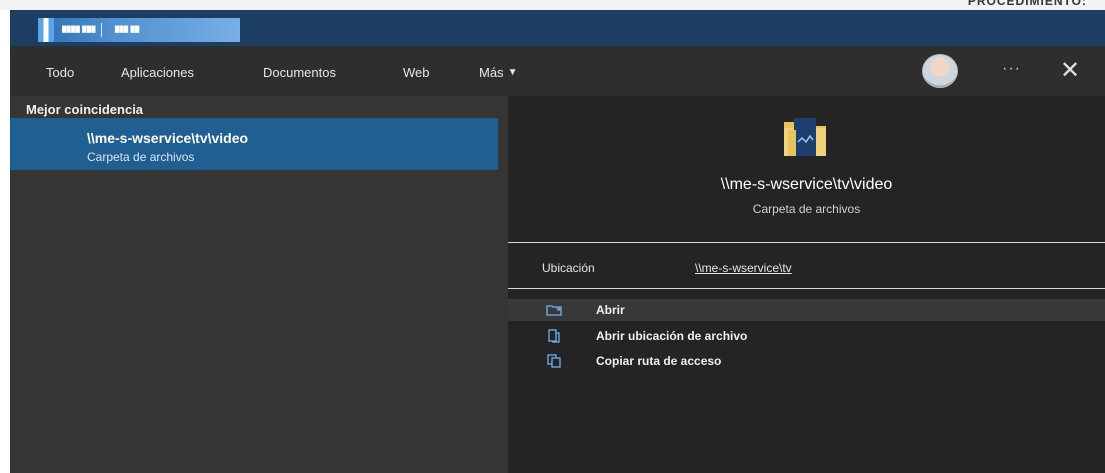  Describe the element at coordinates (127, 30) in the screenshot. I see `logo-wordmark-secondary: ███ ██` at that location.